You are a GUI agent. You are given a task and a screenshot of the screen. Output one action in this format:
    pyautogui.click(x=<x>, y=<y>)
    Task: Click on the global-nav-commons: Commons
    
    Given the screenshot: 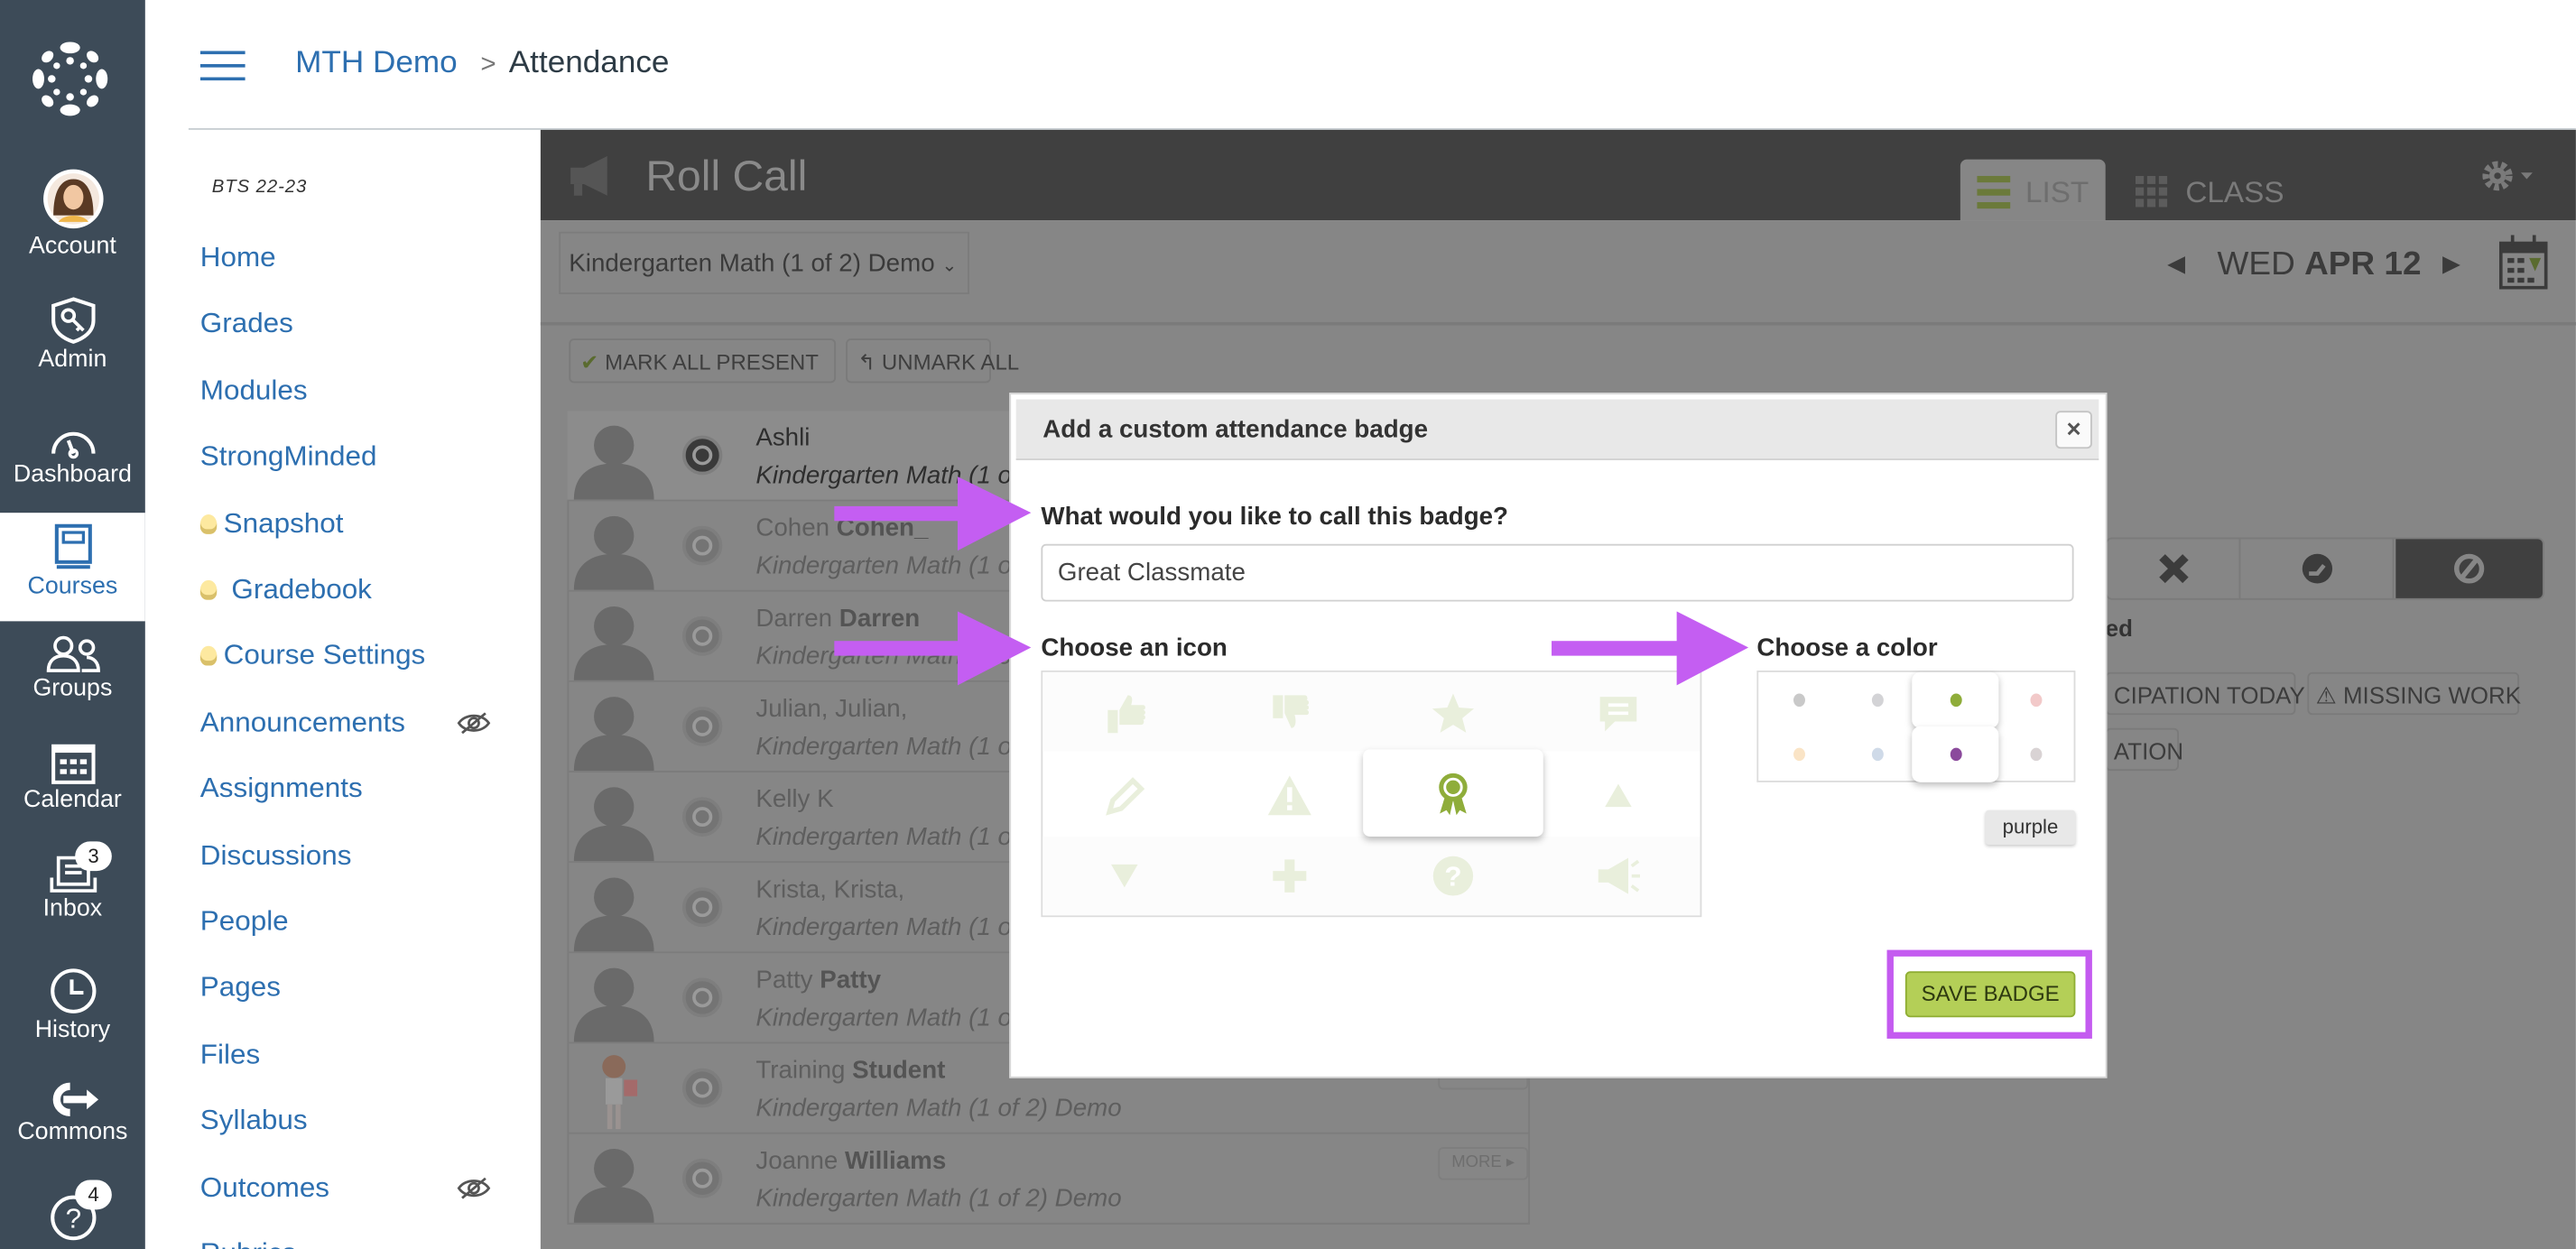 What is the action you would take?
    pyautogui.click(x=72, y=1125)
    